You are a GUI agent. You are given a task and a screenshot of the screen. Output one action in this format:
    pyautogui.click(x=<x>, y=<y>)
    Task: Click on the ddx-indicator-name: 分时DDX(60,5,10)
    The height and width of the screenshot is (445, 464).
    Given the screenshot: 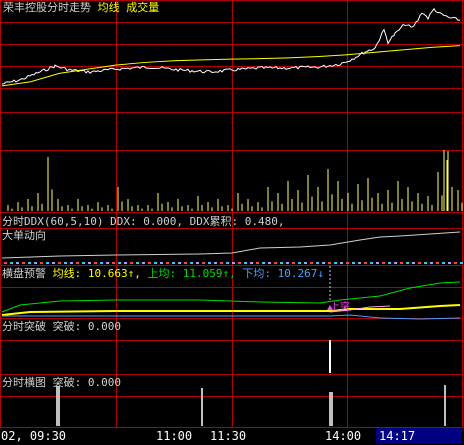 What is the action you would take?
    pyautogui.click(x=53, y=221)
    